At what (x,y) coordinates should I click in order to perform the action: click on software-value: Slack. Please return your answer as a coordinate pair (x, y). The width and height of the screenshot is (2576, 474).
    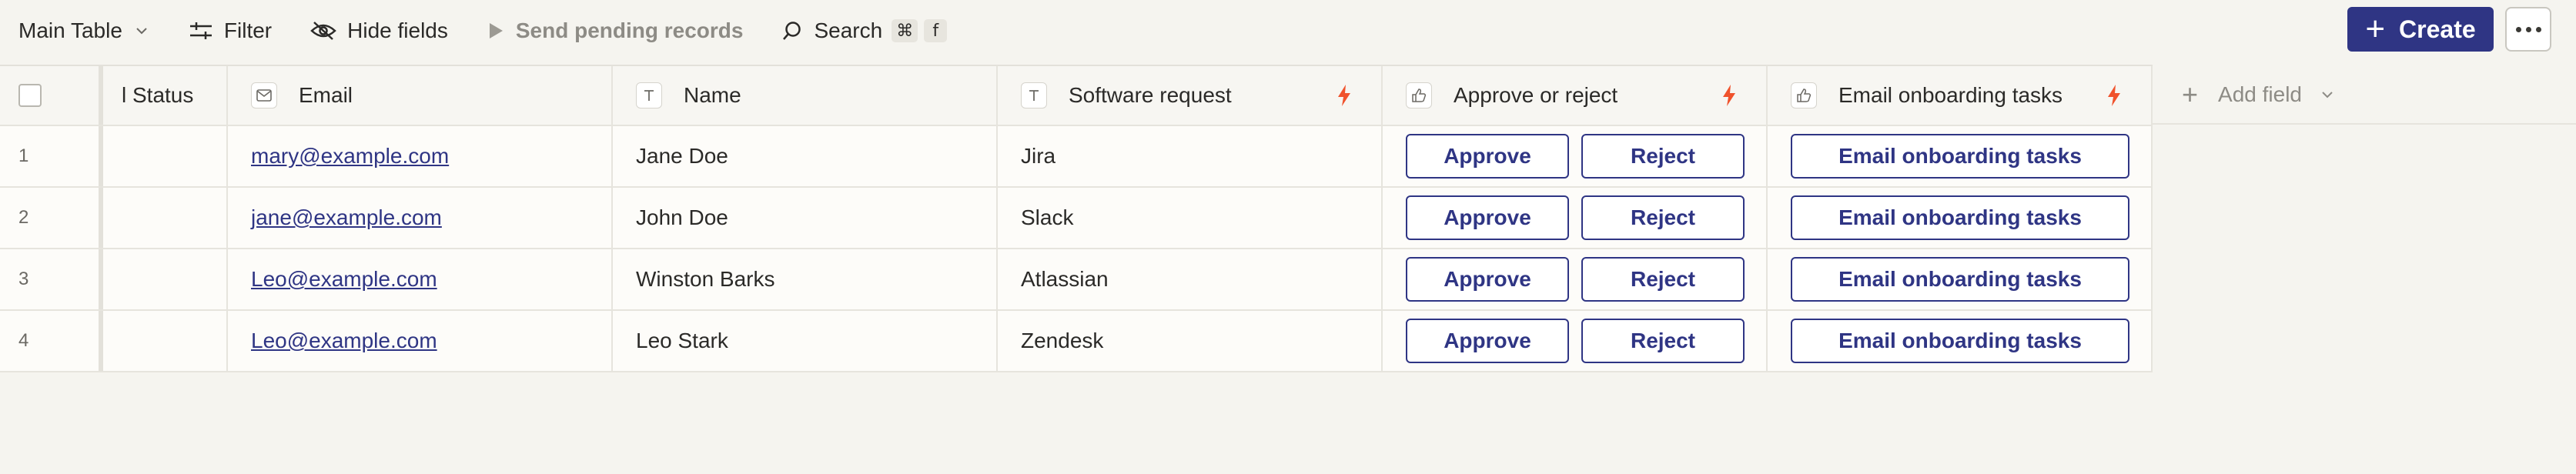
    Looking at the image, I should click on (1048, 217).